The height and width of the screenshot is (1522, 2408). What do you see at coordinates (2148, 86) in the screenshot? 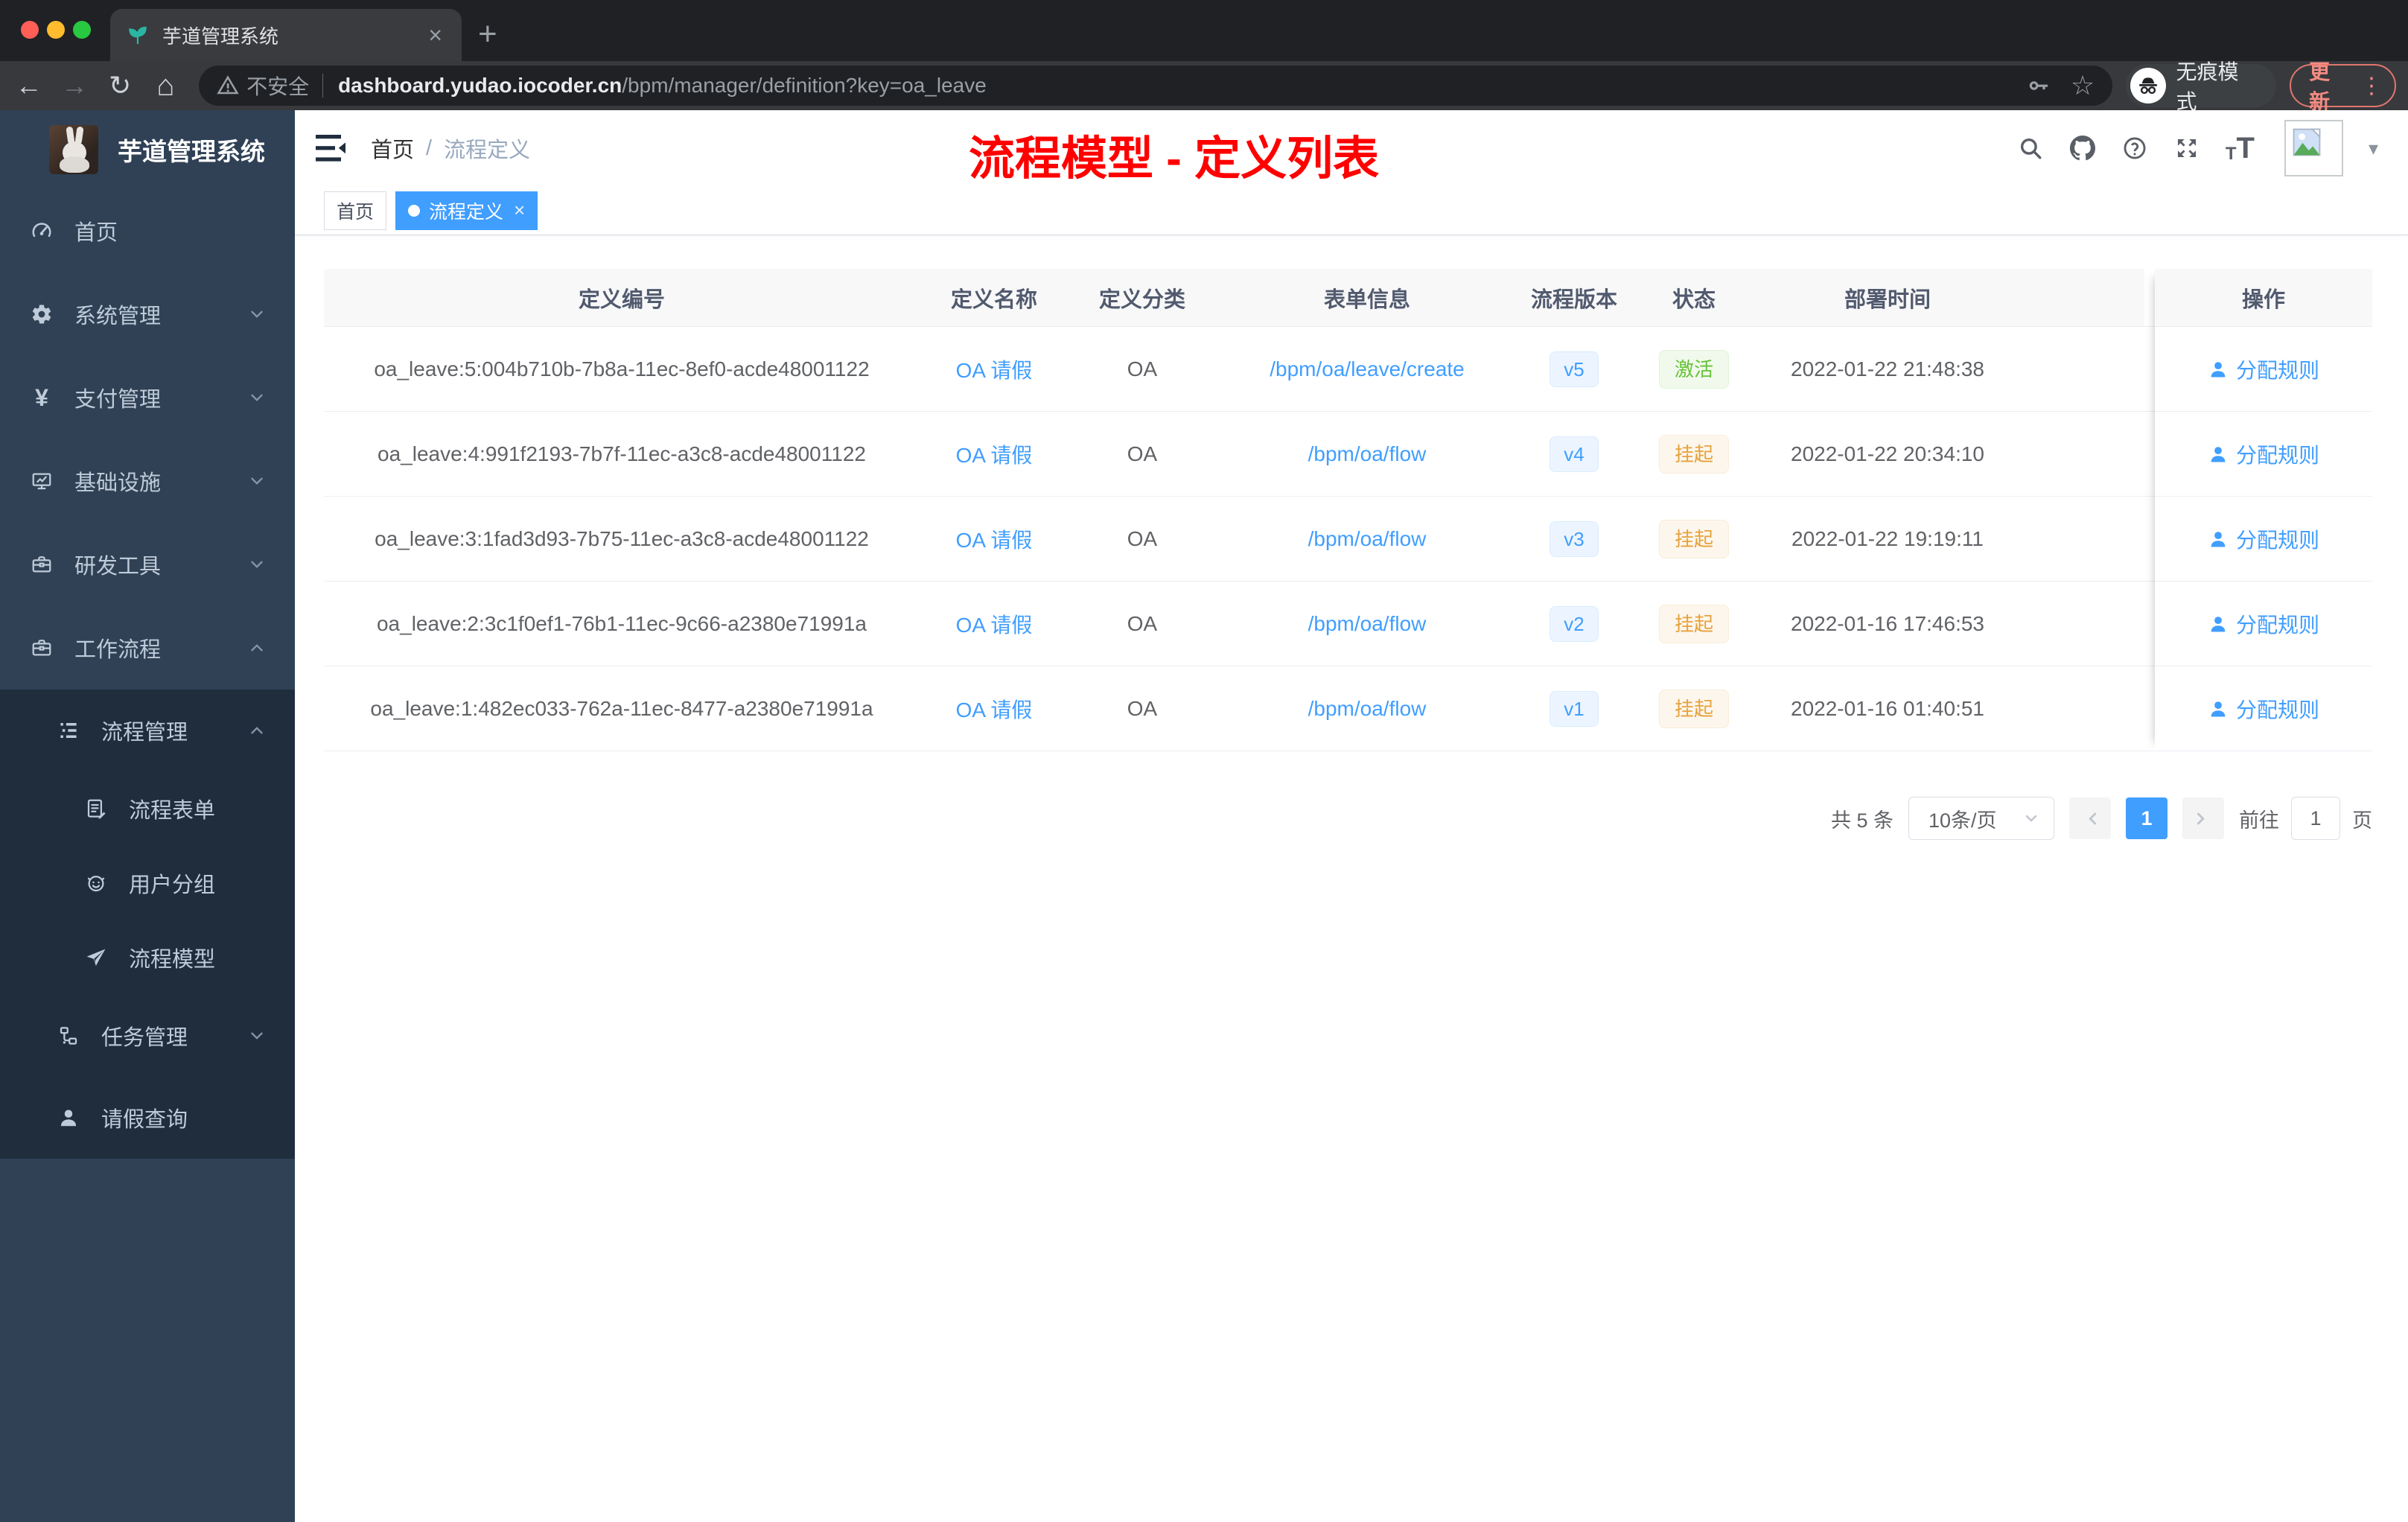
I see `incognito-icon` at bounding box center [2148, 86].